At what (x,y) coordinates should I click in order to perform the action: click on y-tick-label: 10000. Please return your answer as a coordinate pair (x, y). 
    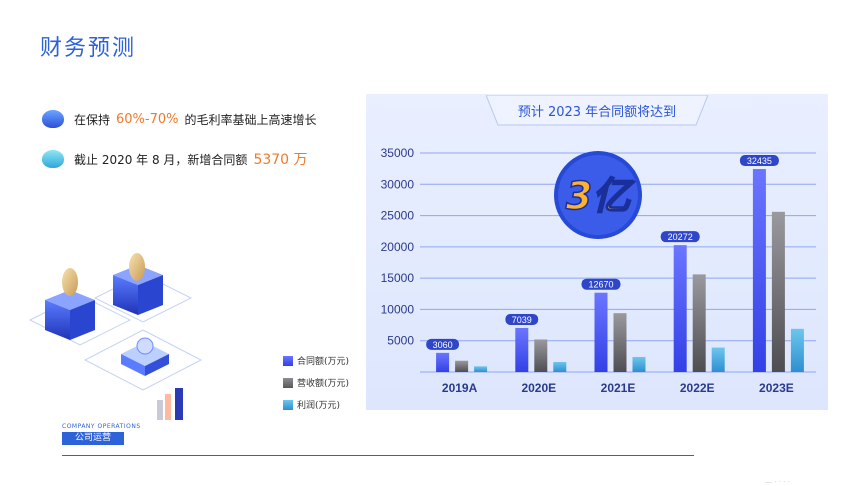
    Looking at the image, I should click on (398, 309).